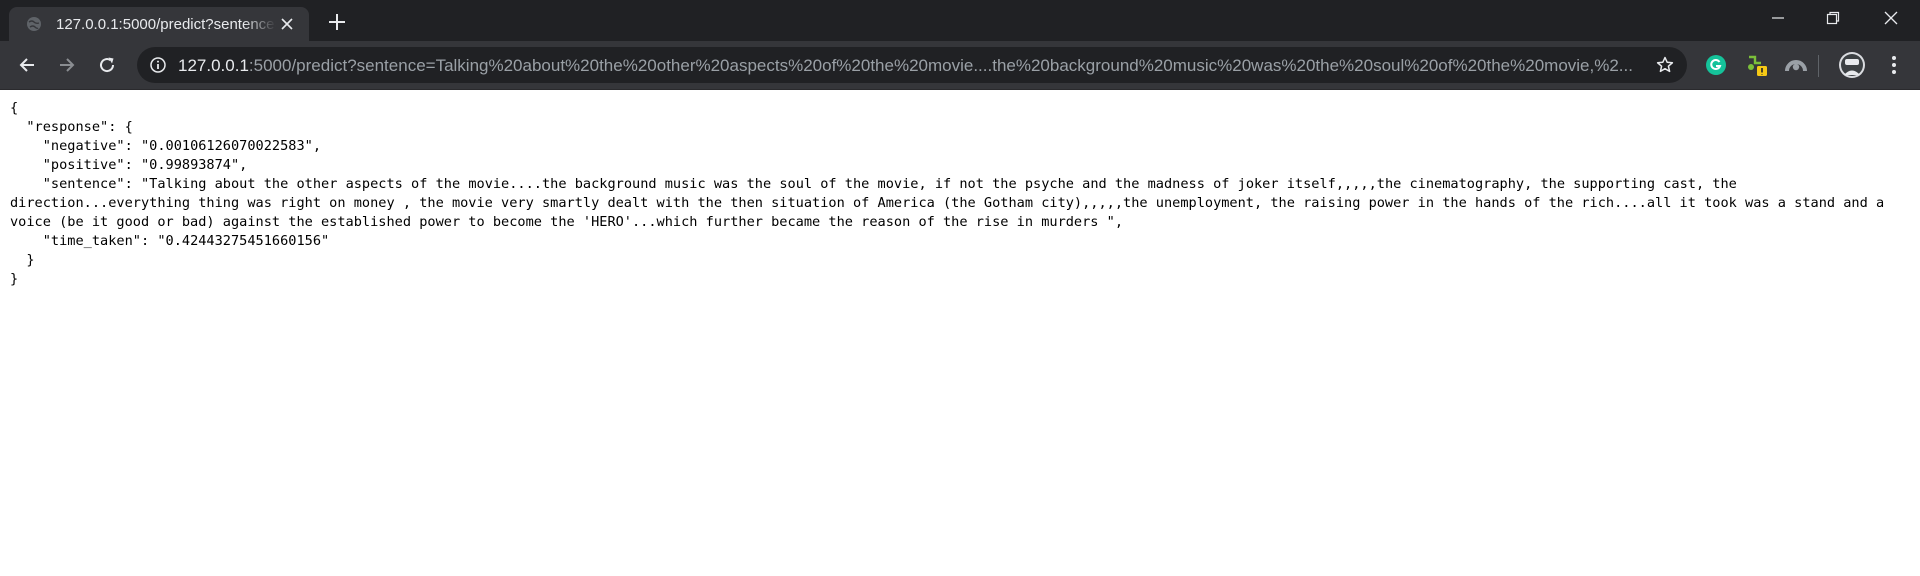 Image resolution: width=1920 pixels, height=576 pixels. What do you see at coordinates (14, 279) in the screenshot?
I see `json-close-brace: }` at bounding box center [14, 279].